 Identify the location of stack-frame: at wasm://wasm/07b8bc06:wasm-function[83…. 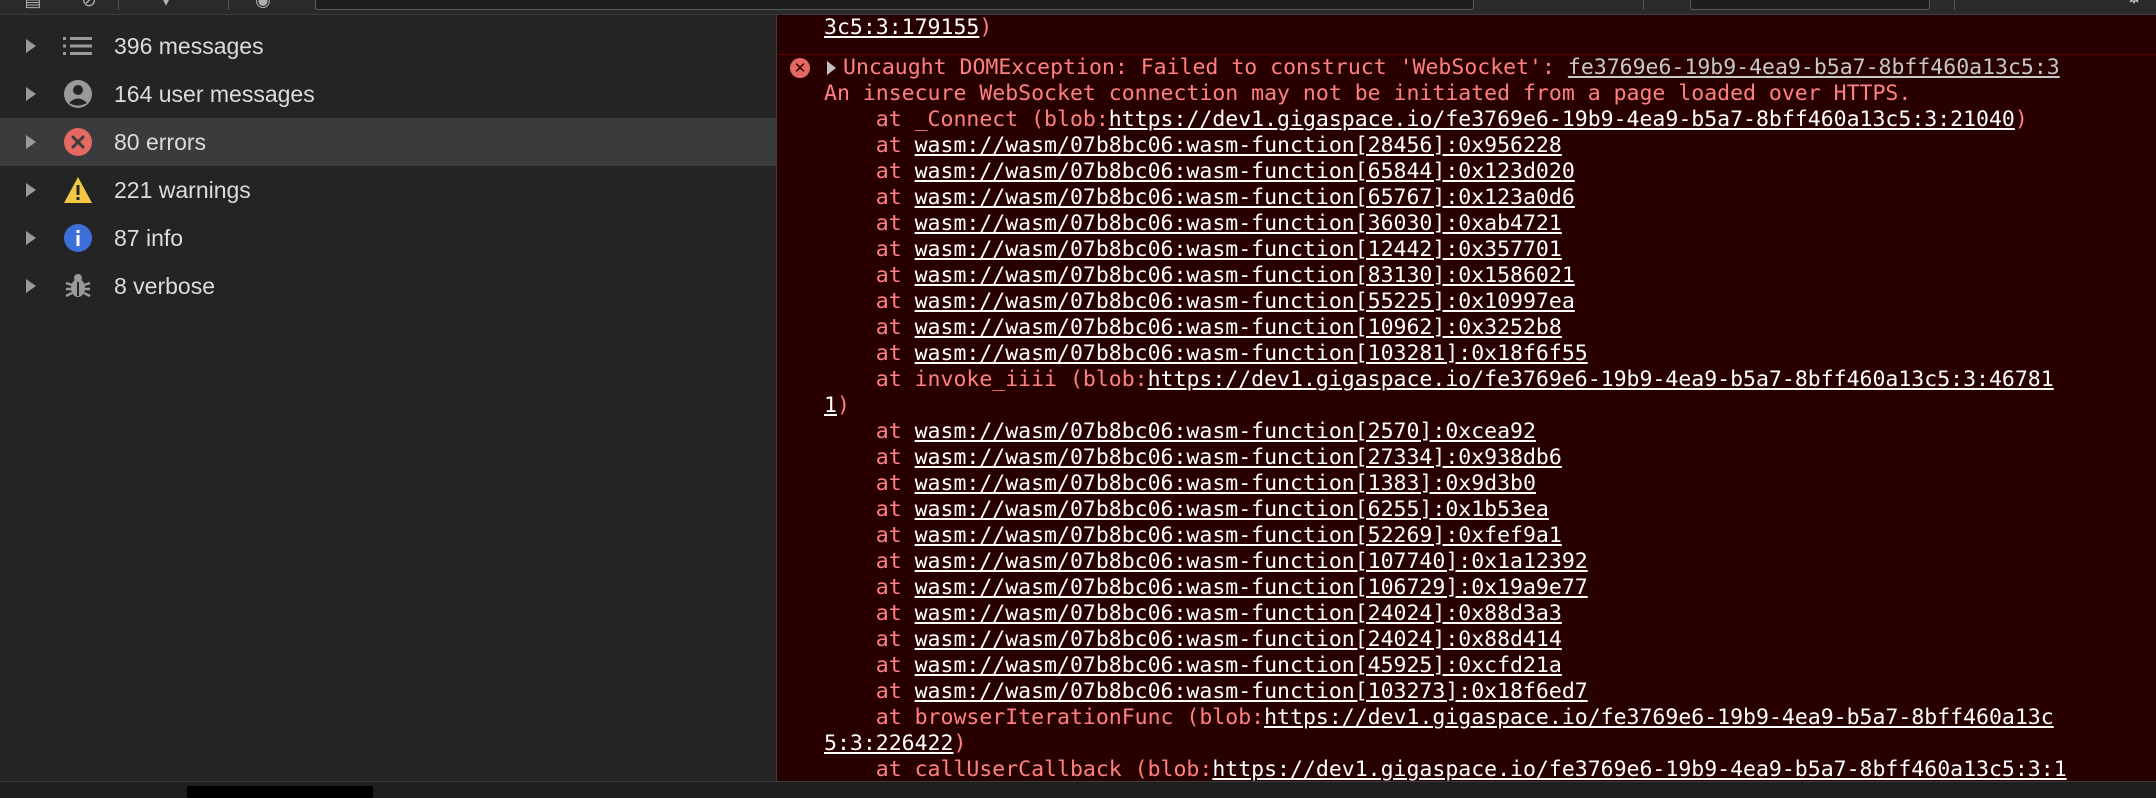
(1199, 275).